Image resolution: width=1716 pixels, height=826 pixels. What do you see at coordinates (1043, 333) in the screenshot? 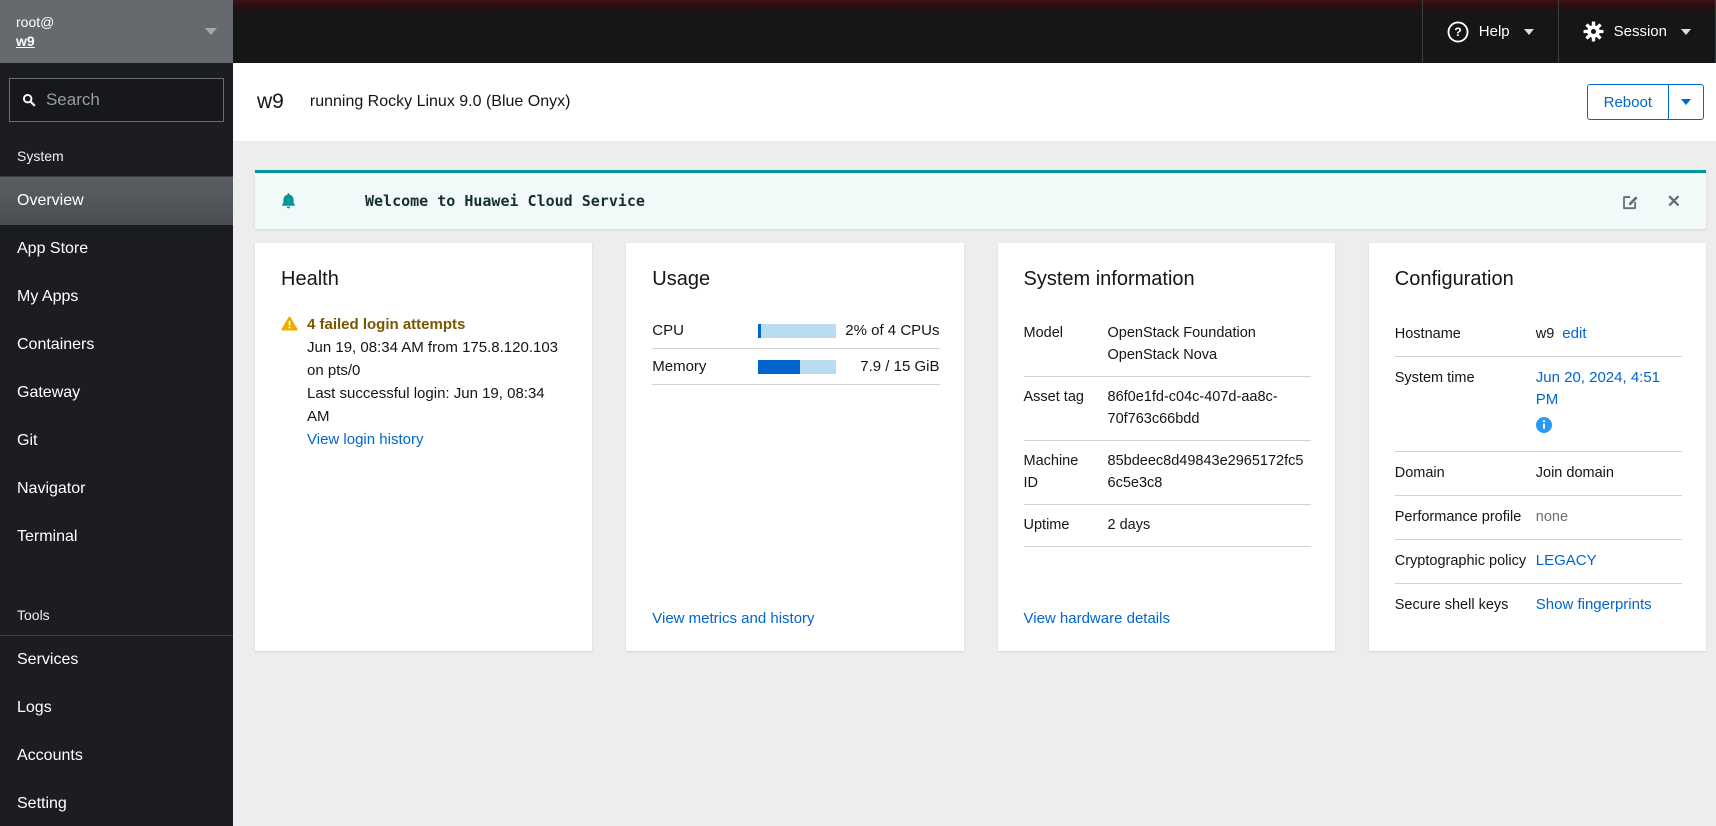
I see `info-label: Model` at bounding box center [1043, 333].